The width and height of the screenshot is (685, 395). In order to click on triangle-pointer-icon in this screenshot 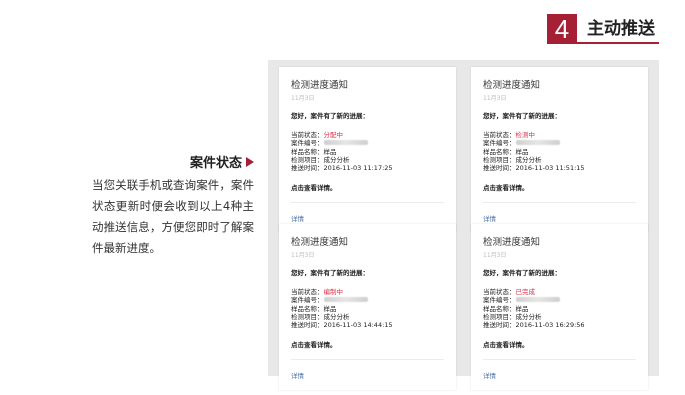, I will do `click(250, 161)`.